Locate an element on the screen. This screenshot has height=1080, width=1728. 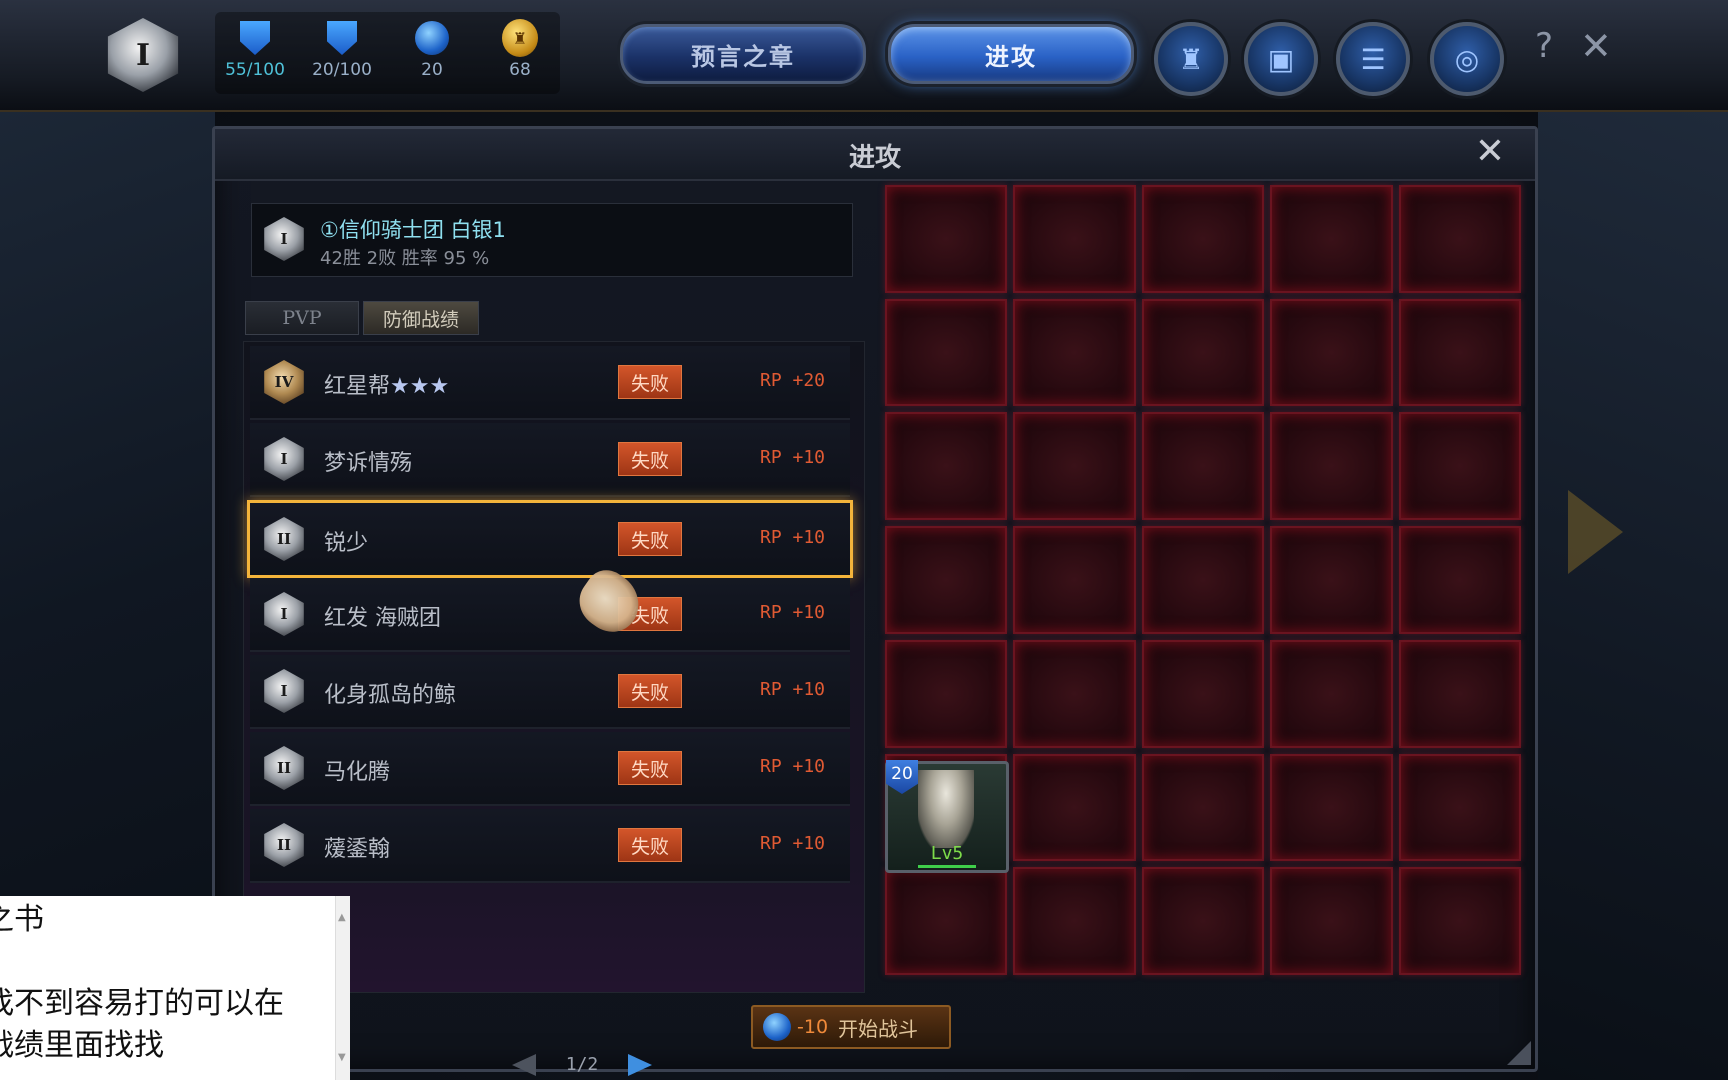
opponent-name: 红发 海贼团 is located at coordinates (382, 618).